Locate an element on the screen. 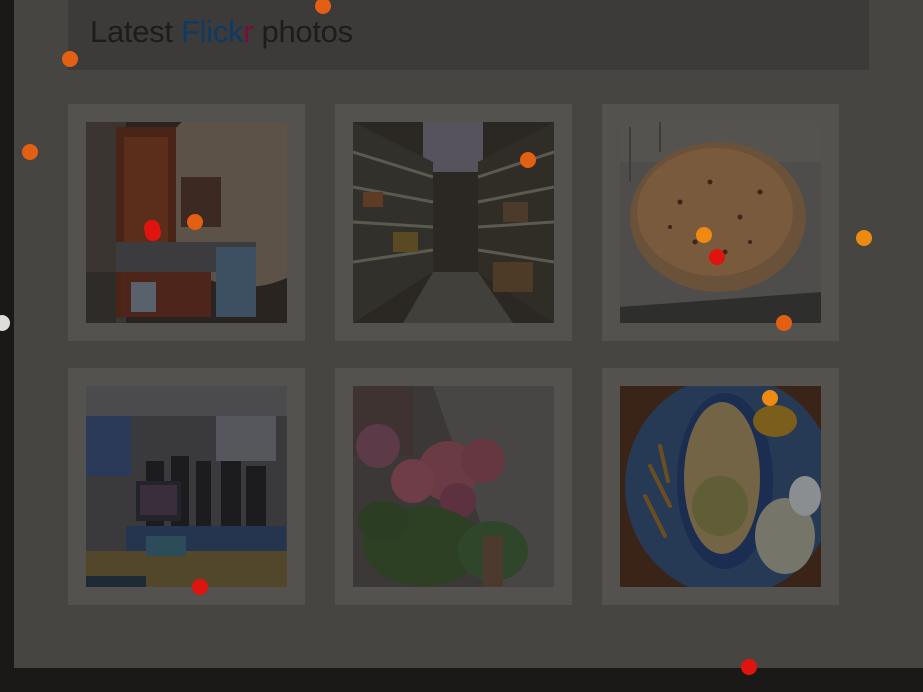 The width and height of the screenshot is (923, 692). flowers-photo is located at coordinates (453, 486).